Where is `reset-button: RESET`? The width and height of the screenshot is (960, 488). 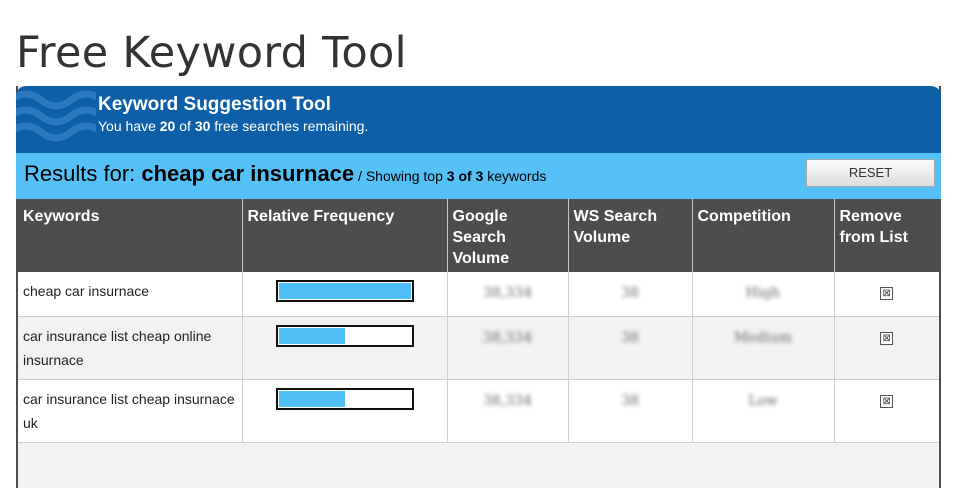 reset-button: RESET is located at coordinates (870, 173).